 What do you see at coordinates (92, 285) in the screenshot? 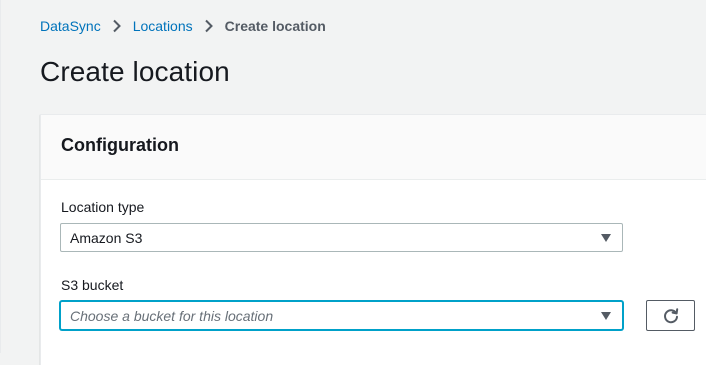
I see `s3-bucket-label: S3 bucket` at bounding box center [92, 285].